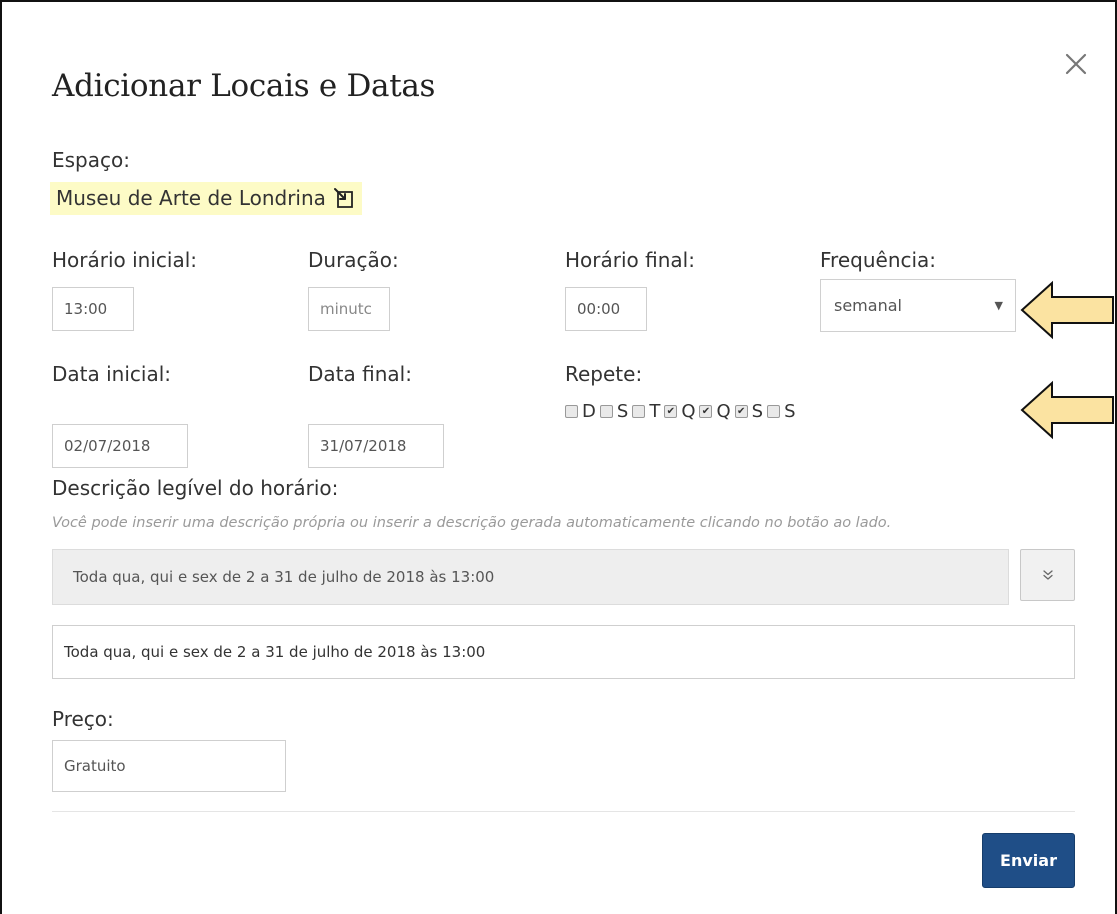  I want to click on footer-divider, so click(563, 811).